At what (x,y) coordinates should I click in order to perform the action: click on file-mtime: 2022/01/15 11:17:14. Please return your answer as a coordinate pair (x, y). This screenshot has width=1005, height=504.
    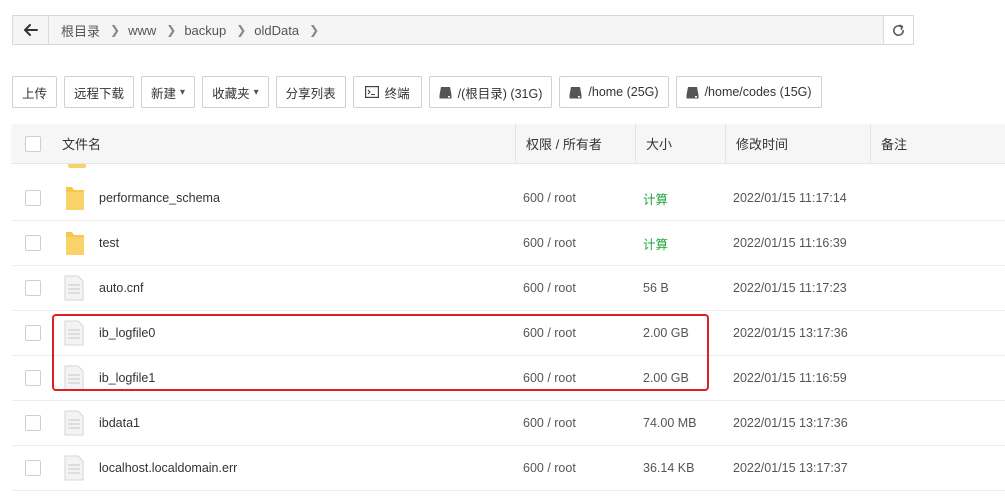
    Looking at the image, I should click on (790, 198).